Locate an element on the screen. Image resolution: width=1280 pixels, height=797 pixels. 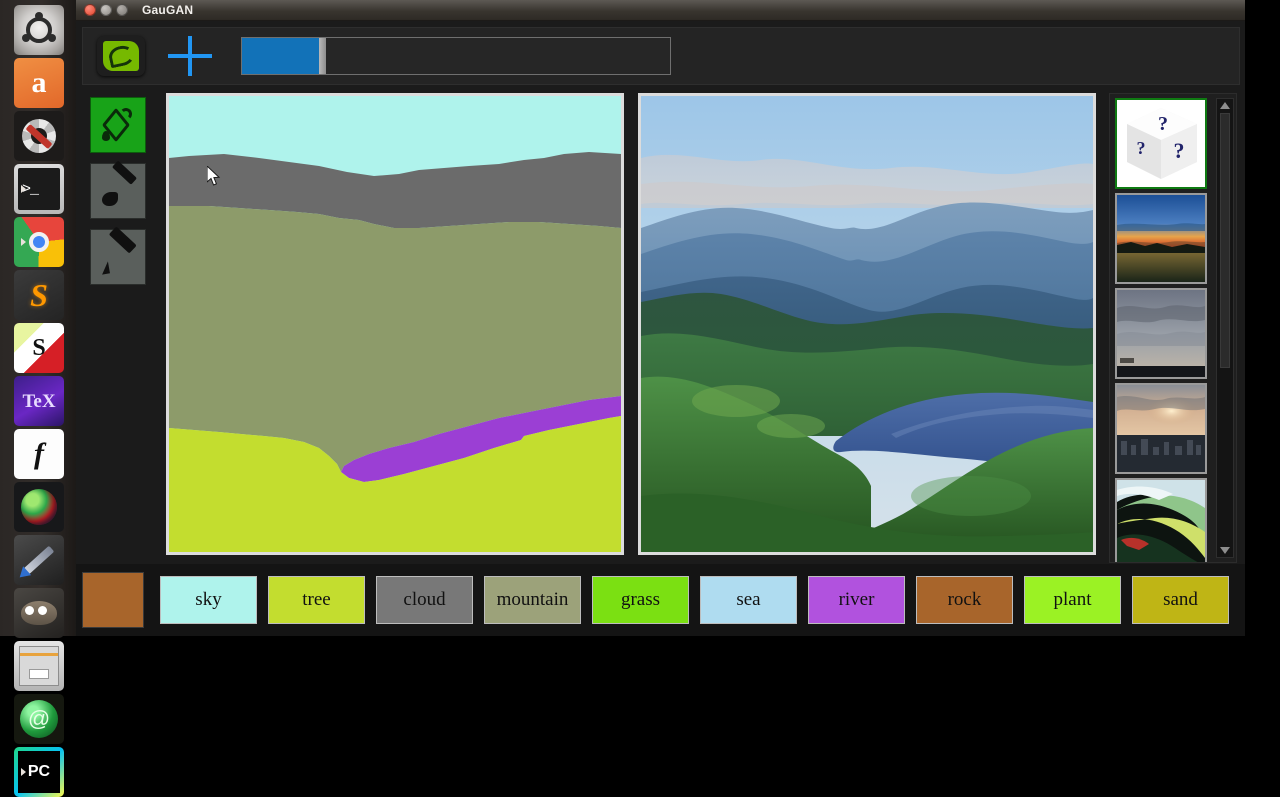
current-color-swatch is located at coordinates (113, 600).